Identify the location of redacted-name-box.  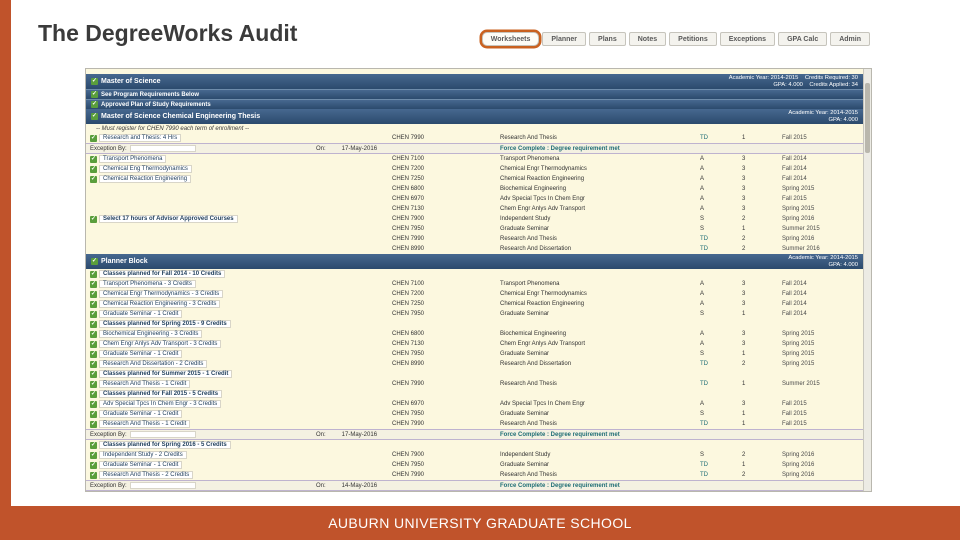
(162, 485).